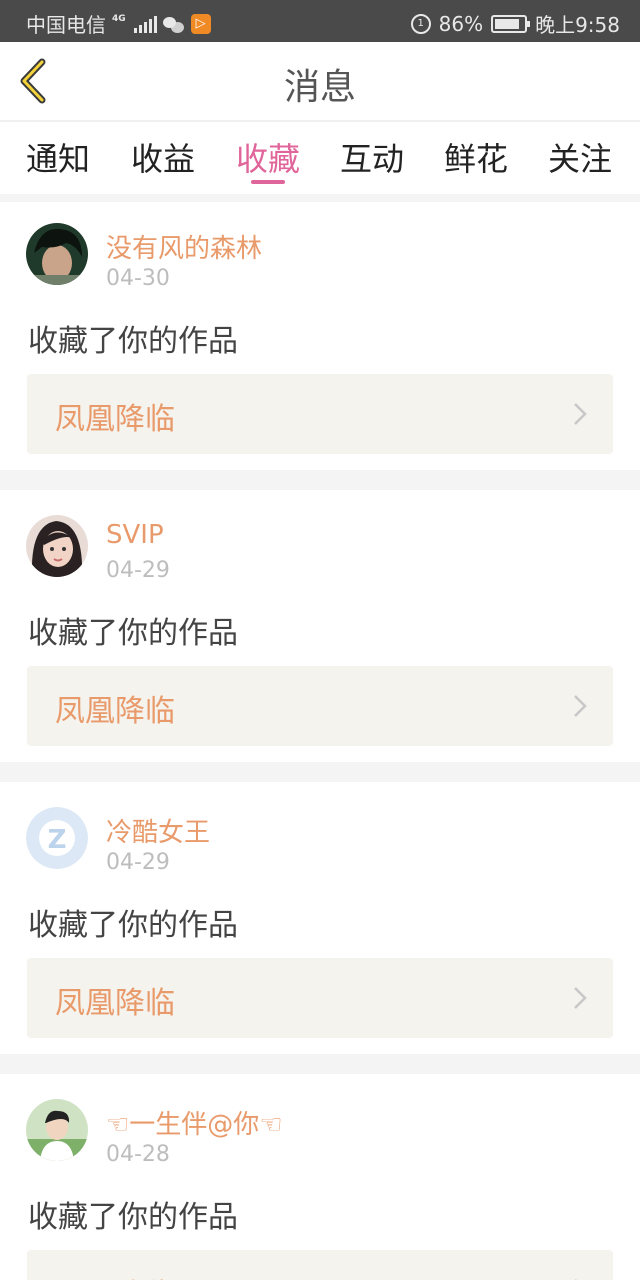 The height and width of the screenshot is (1280, 640). Describe the element at coordinates (461, 23) in the screenshot. I see `battery-percent: 86%` at that location.